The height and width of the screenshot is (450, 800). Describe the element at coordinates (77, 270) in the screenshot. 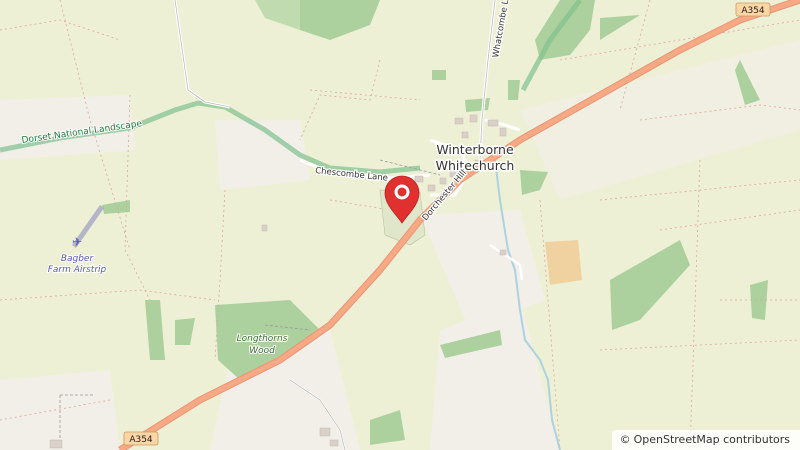

I see `airstrip-label-line2: Farm Airstrip` at that location.